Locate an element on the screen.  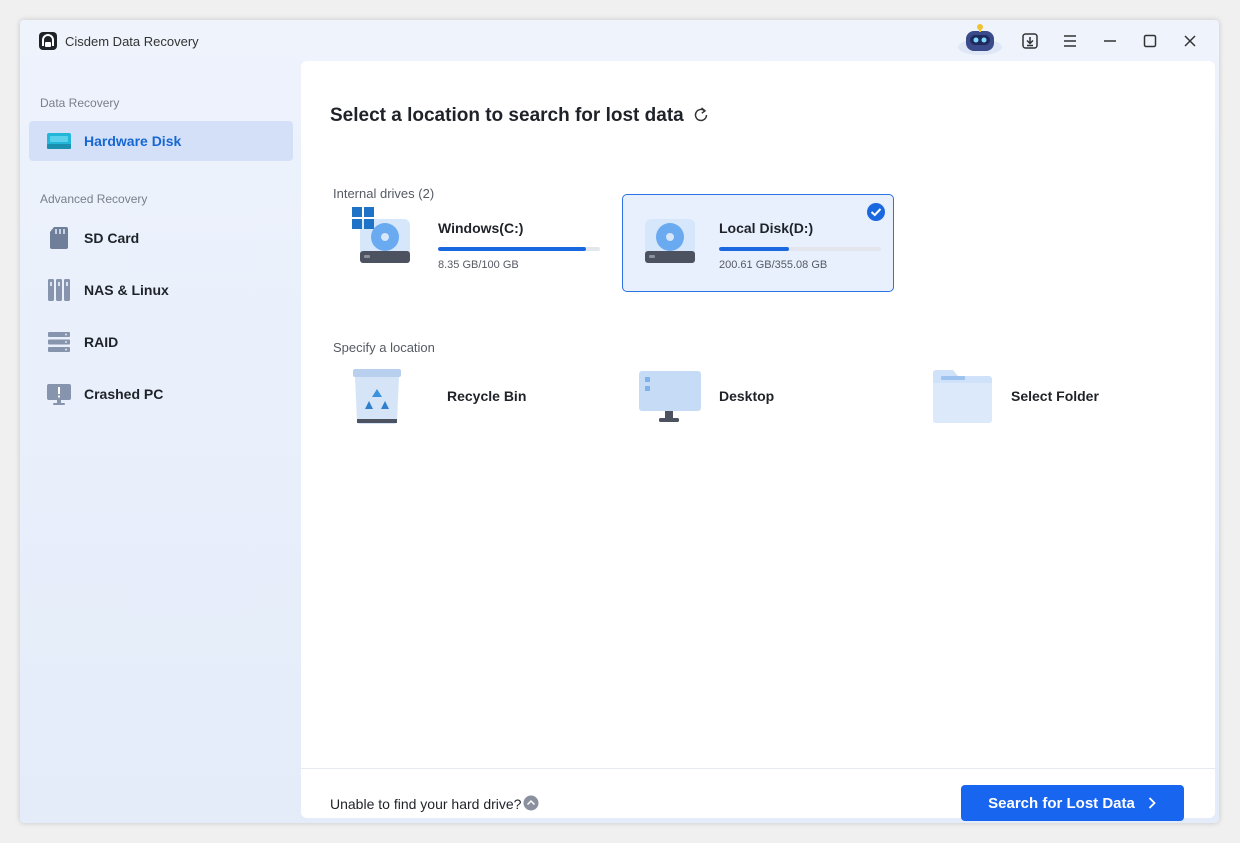
location-name: Select Folder is located at coordinates (1055, 396).